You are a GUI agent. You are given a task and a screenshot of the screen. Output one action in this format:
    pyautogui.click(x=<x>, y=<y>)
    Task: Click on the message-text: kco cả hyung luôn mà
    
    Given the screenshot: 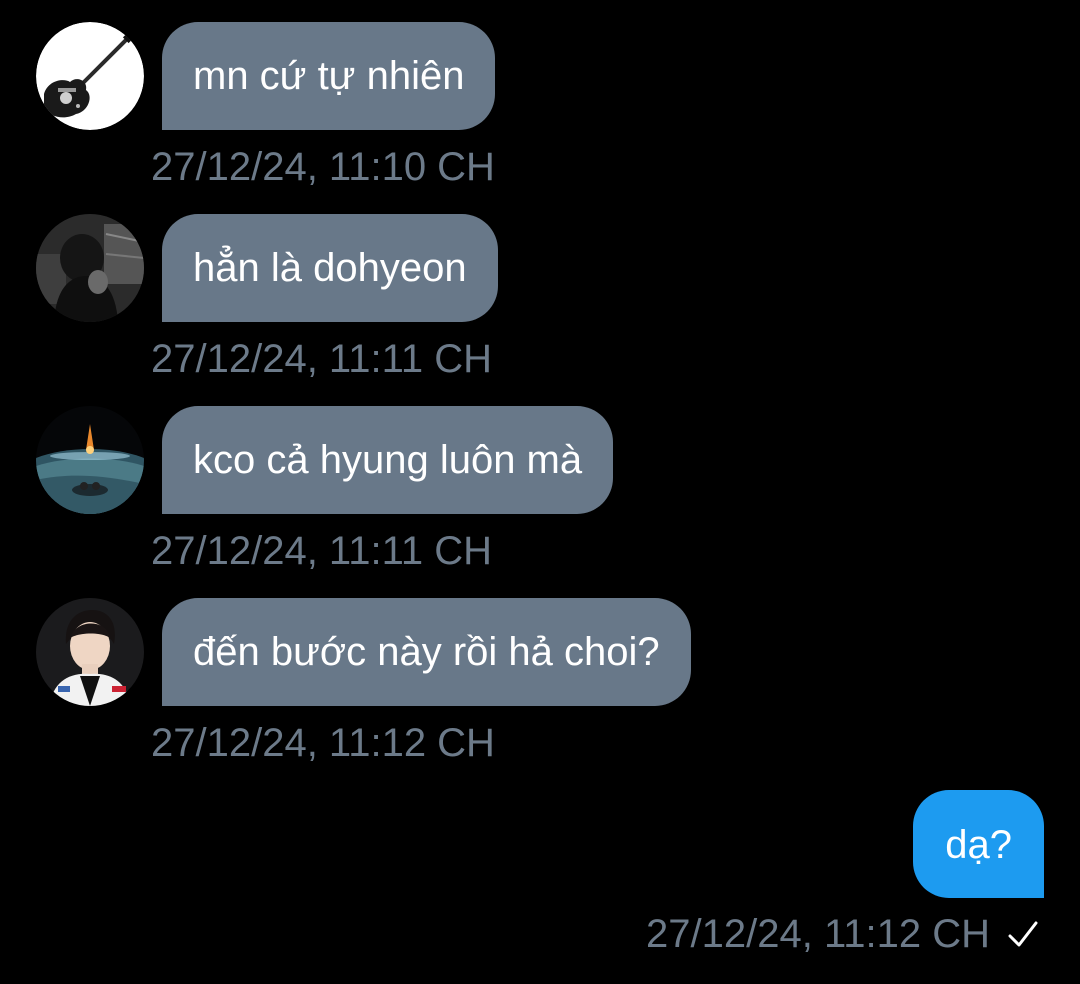 What is the action you would take?
    pyautogui.click(x=388, y=460)
    